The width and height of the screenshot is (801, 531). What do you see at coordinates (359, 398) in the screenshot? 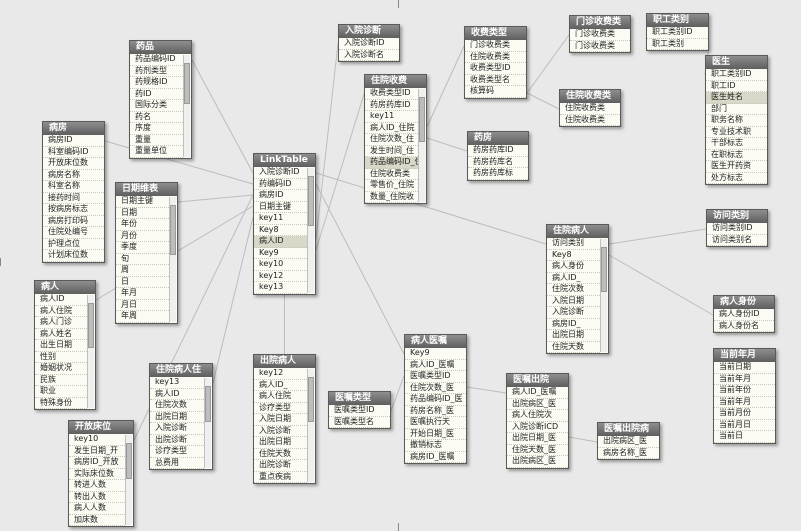
I see `table-title: 医嘱类型` at bounding box center [359, 398].